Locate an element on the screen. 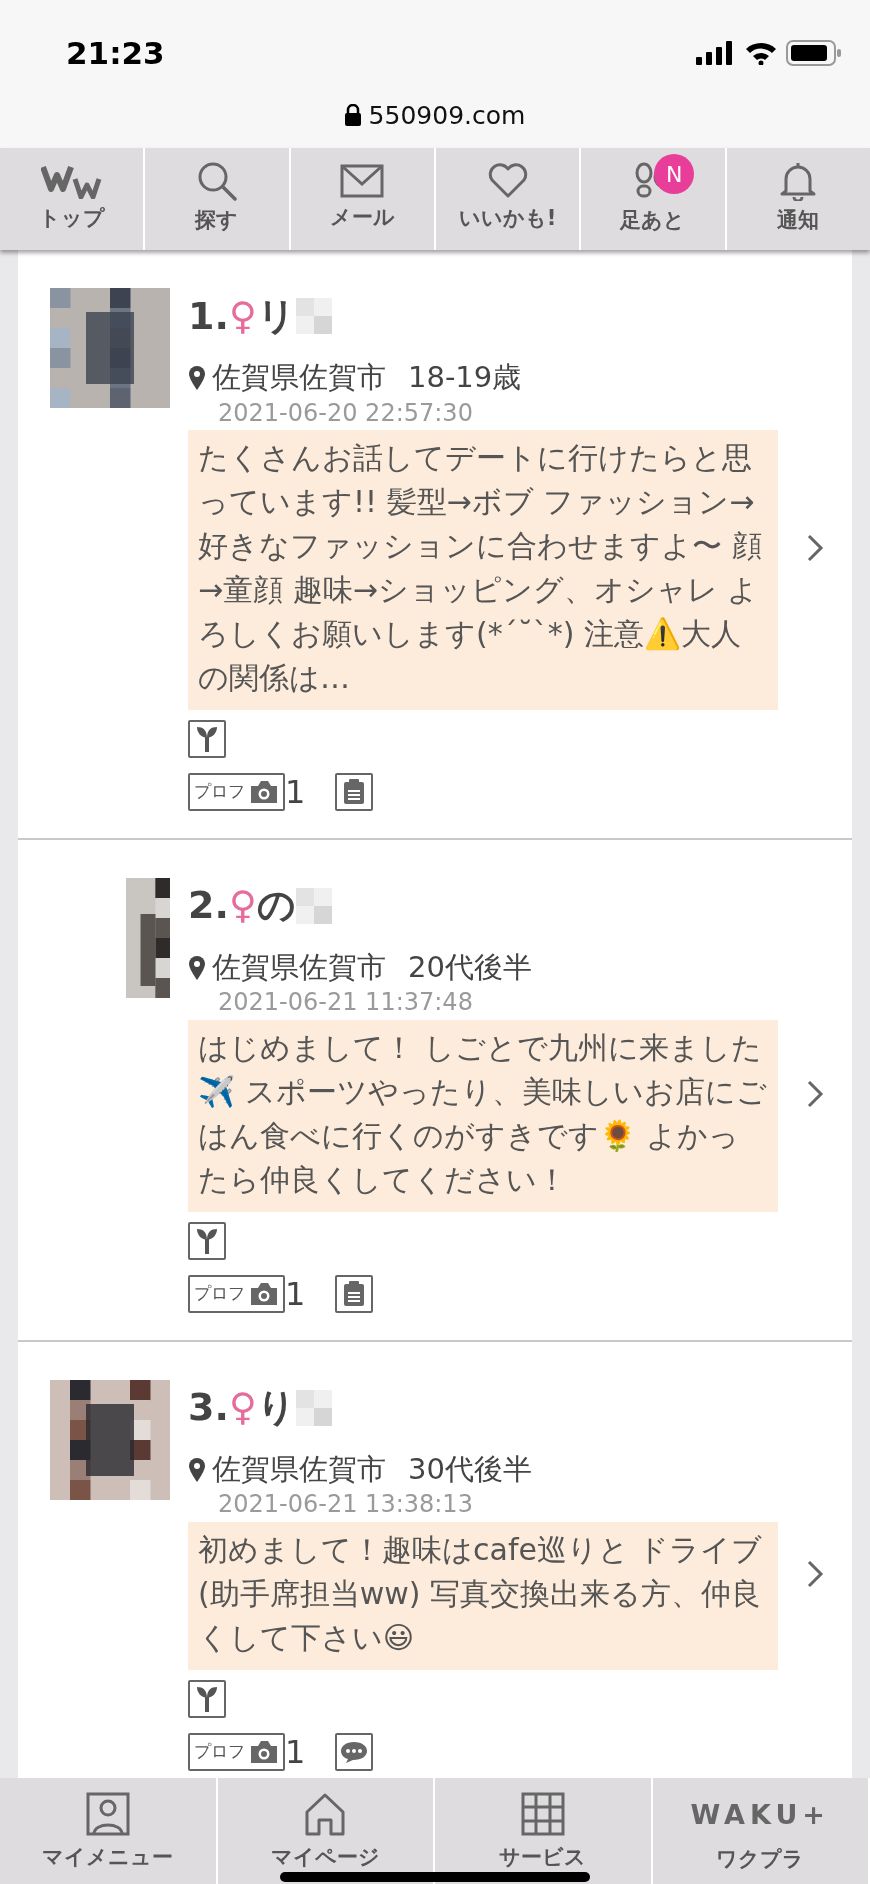  nav-tab: トップ is located at coordinates (73, 199).